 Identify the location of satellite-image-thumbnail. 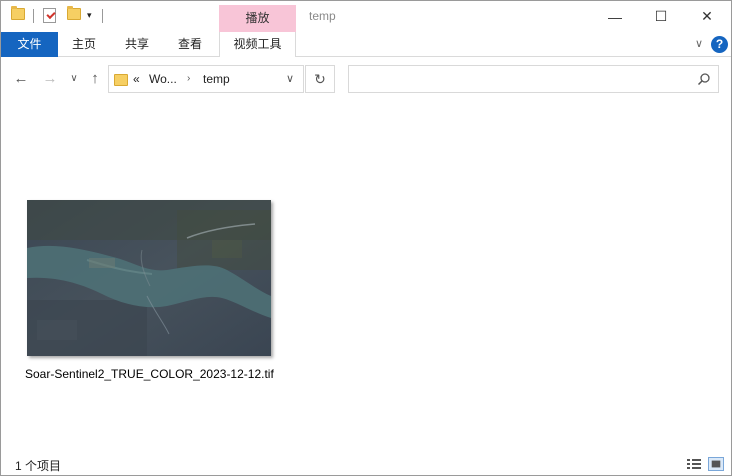
(149, 278).